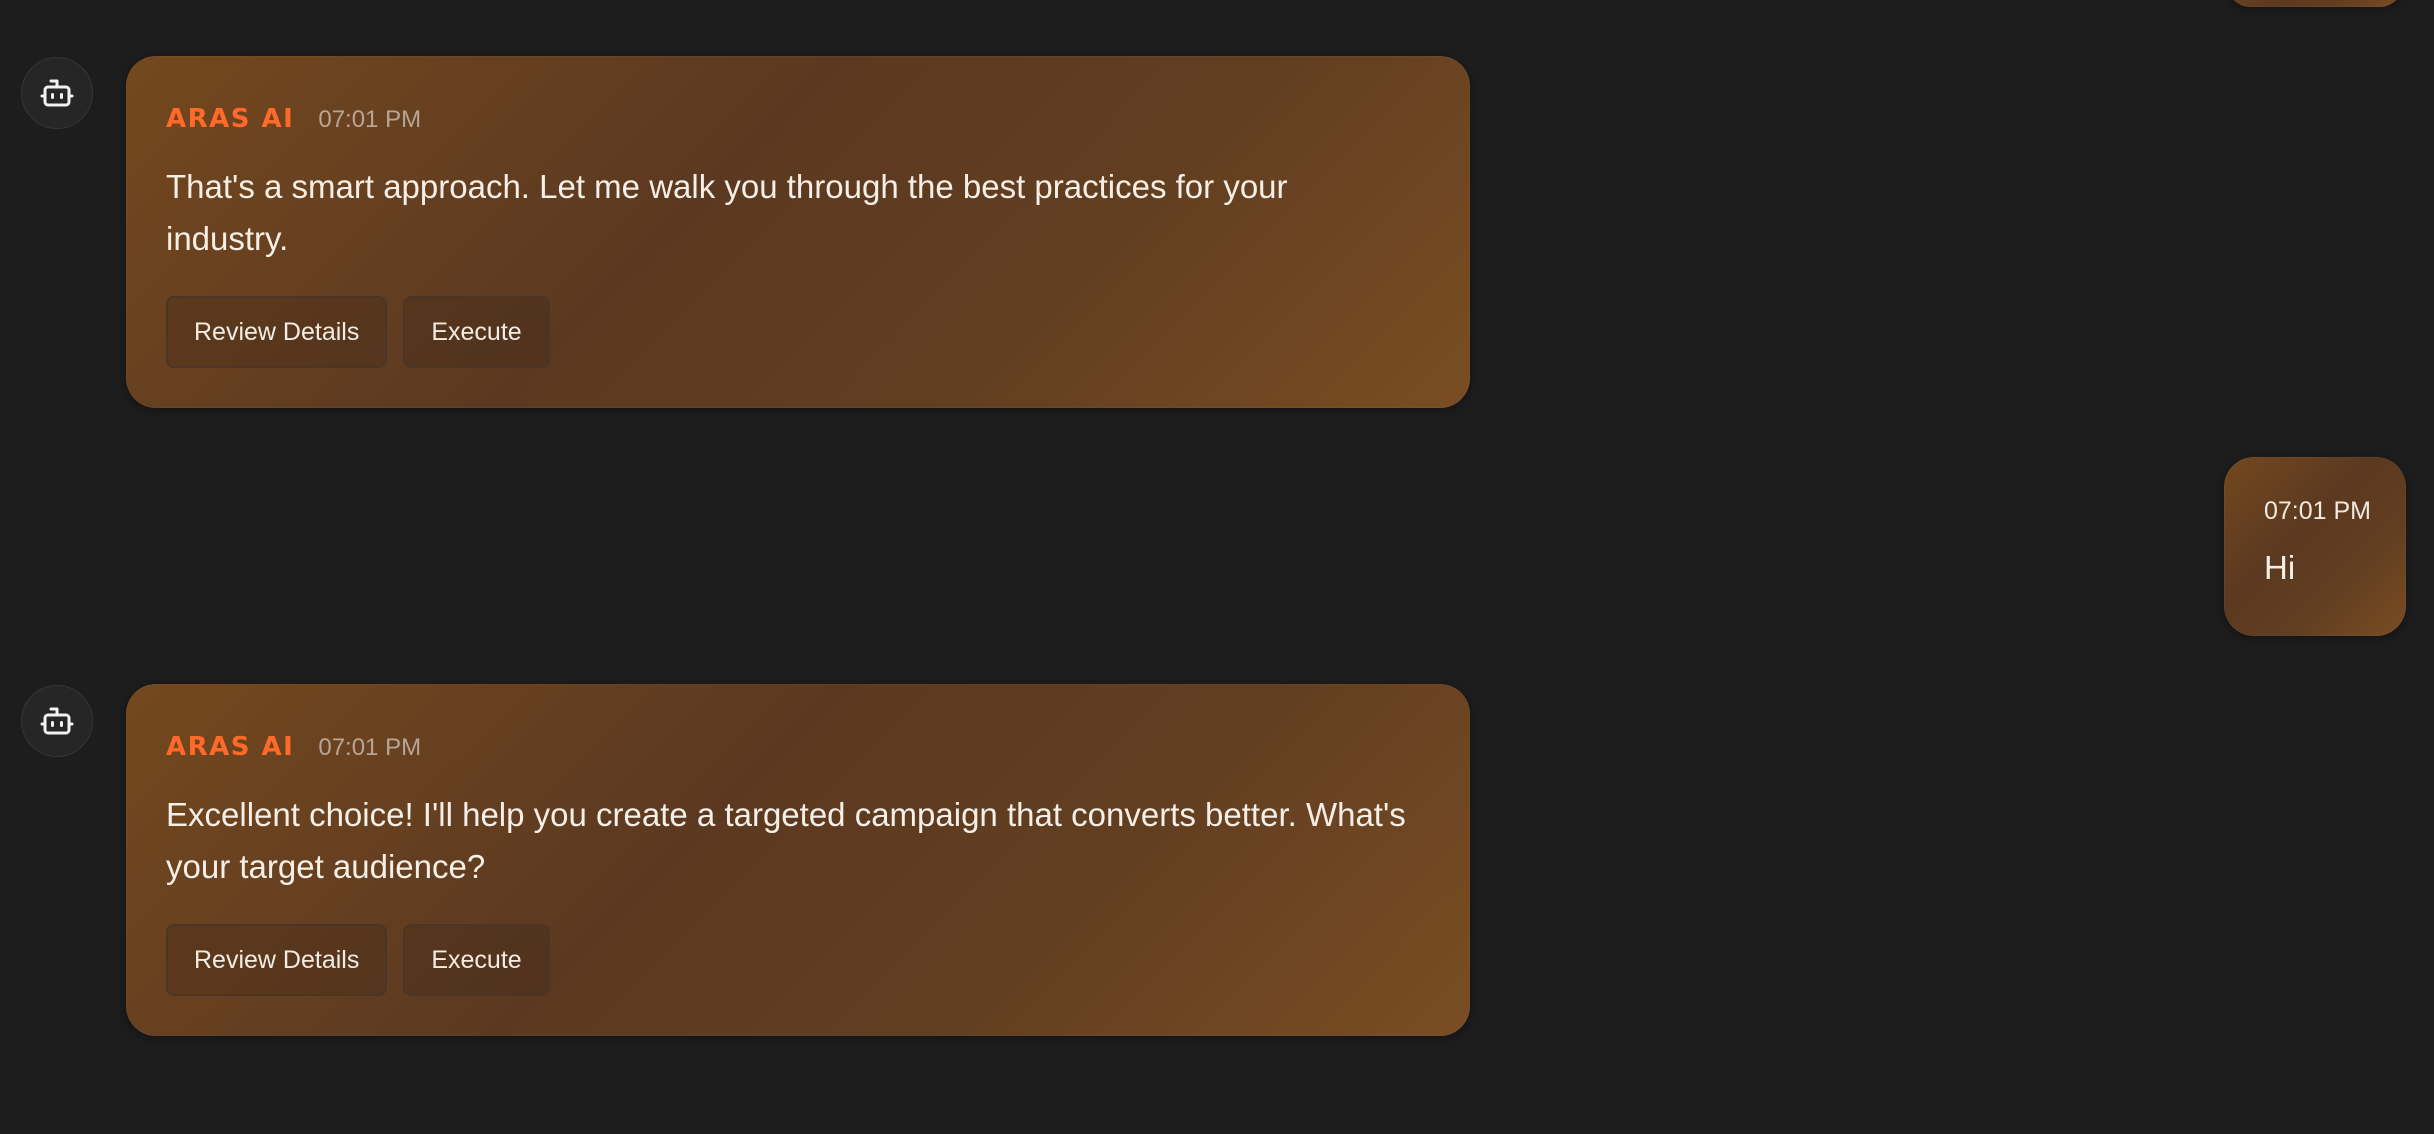 This screenshot has height=1134, width=2434. What do you see at coordinates (2315, 546) in the screenshot?
I see `user-message-bubble: 07:01 PM Hi` at bounding box center [2315, 546].